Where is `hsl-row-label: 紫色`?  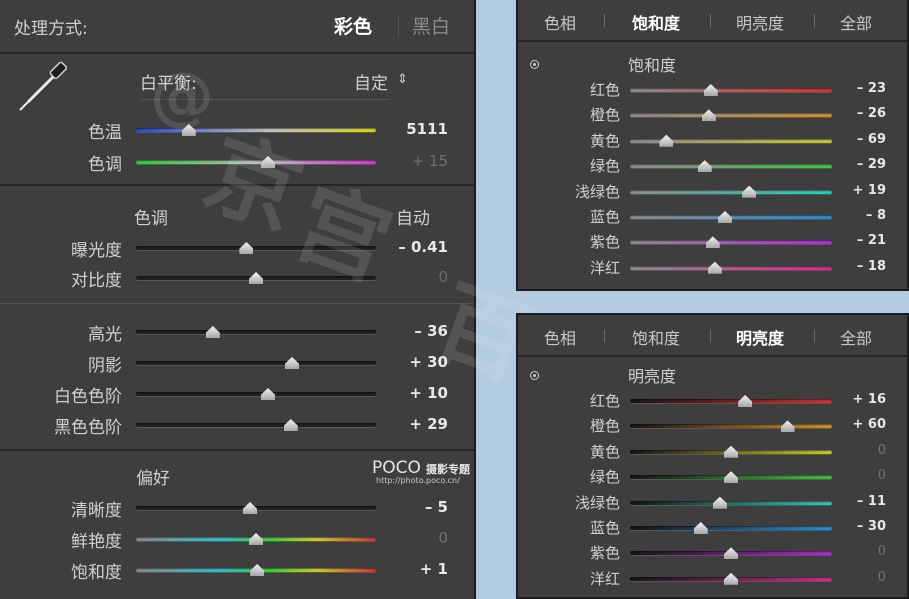 hsl-row-label: 紫色 is located at coordinates (604, 242).